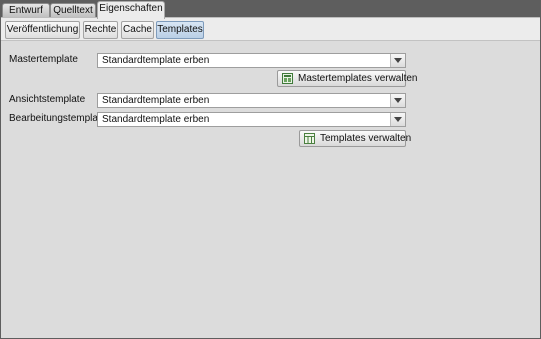 The width and height of the screenshot is (541, 339). What do you see at coordinates (287, 78) in the screenshot?
I see `master-template-icon` at bounding box center [287, 78].